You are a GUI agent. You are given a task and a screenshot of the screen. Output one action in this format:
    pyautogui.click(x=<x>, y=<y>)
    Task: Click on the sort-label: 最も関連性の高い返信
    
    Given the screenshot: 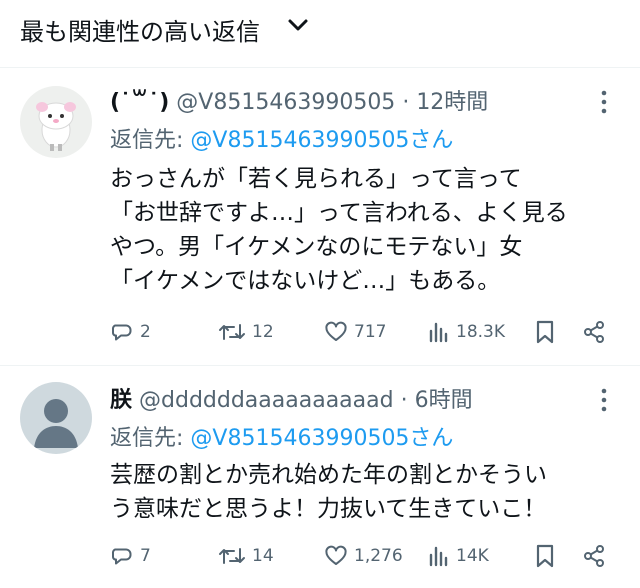 What is the action you would take?
    pyautogui.click(x=140, y=29)
    